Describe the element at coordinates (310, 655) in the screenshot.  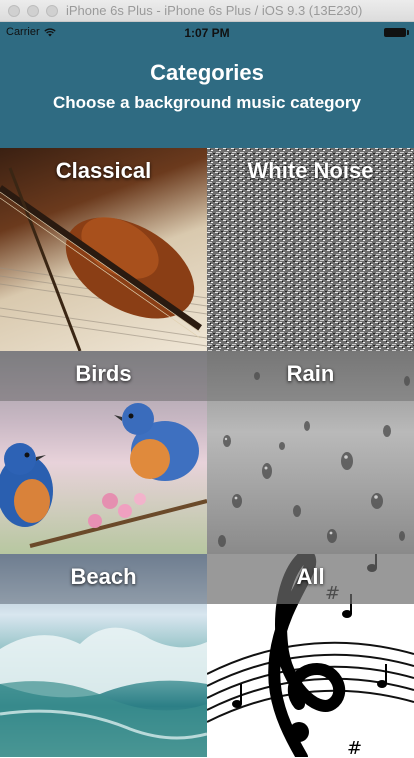
I see `category-tile-all: # # All` at that location.